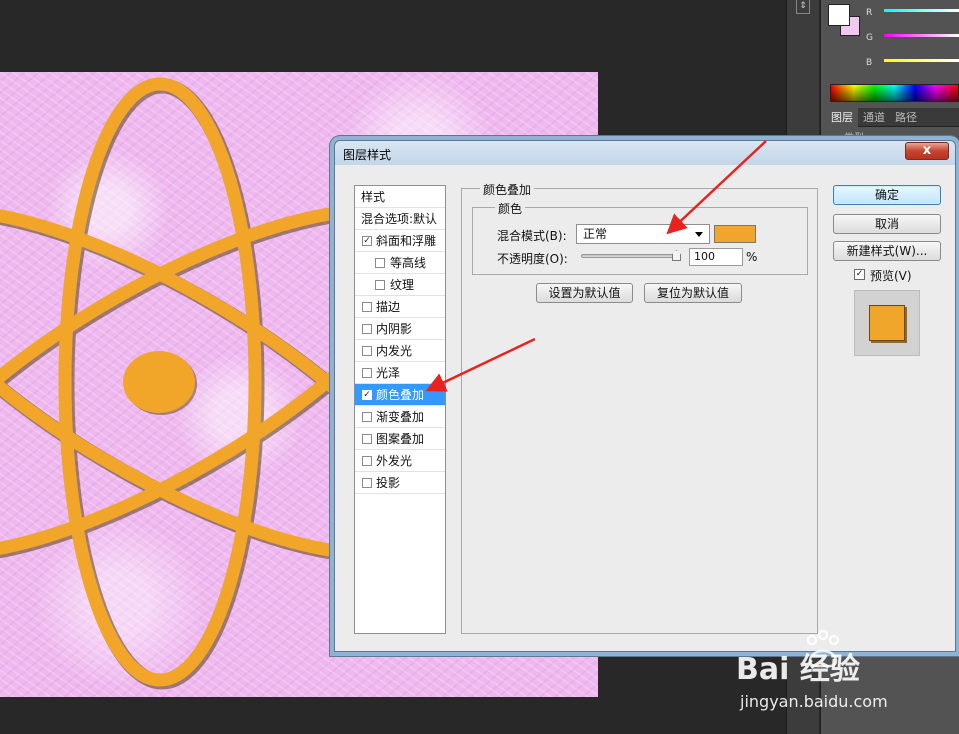 This screenshot has height=734, width=959. I want to click on tab-layers: 图层, so click(842, 117).